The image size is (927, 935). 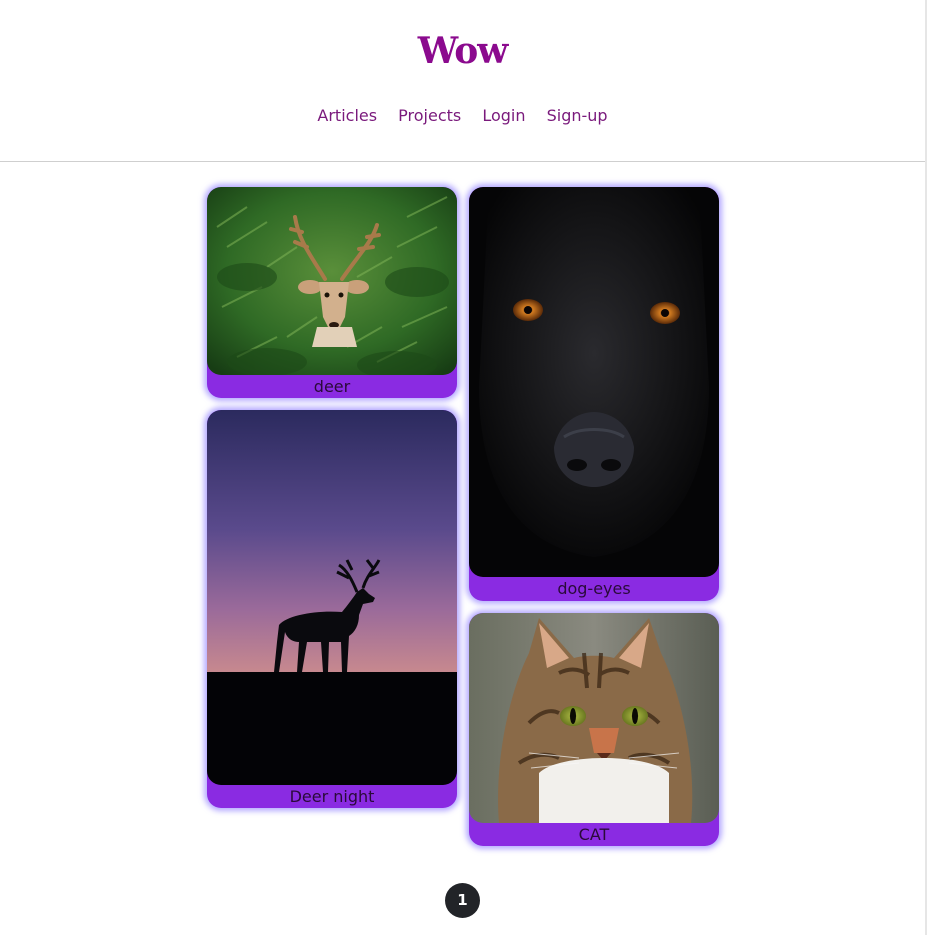 I want to click on card-caption: dog-eyes, so click(x=594, y=588).